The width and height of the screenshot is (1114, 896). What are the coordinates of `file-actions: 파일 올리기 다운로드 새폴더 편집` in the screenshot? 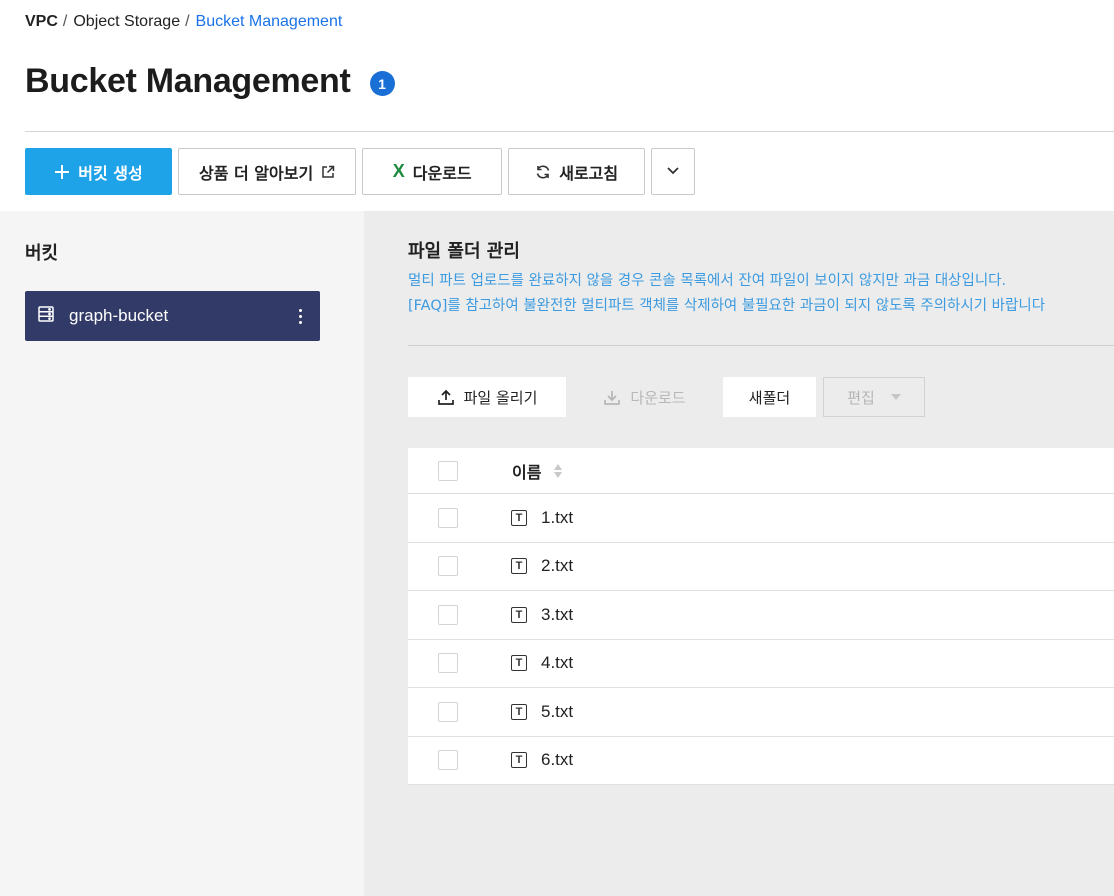 It's located at (670, 397).